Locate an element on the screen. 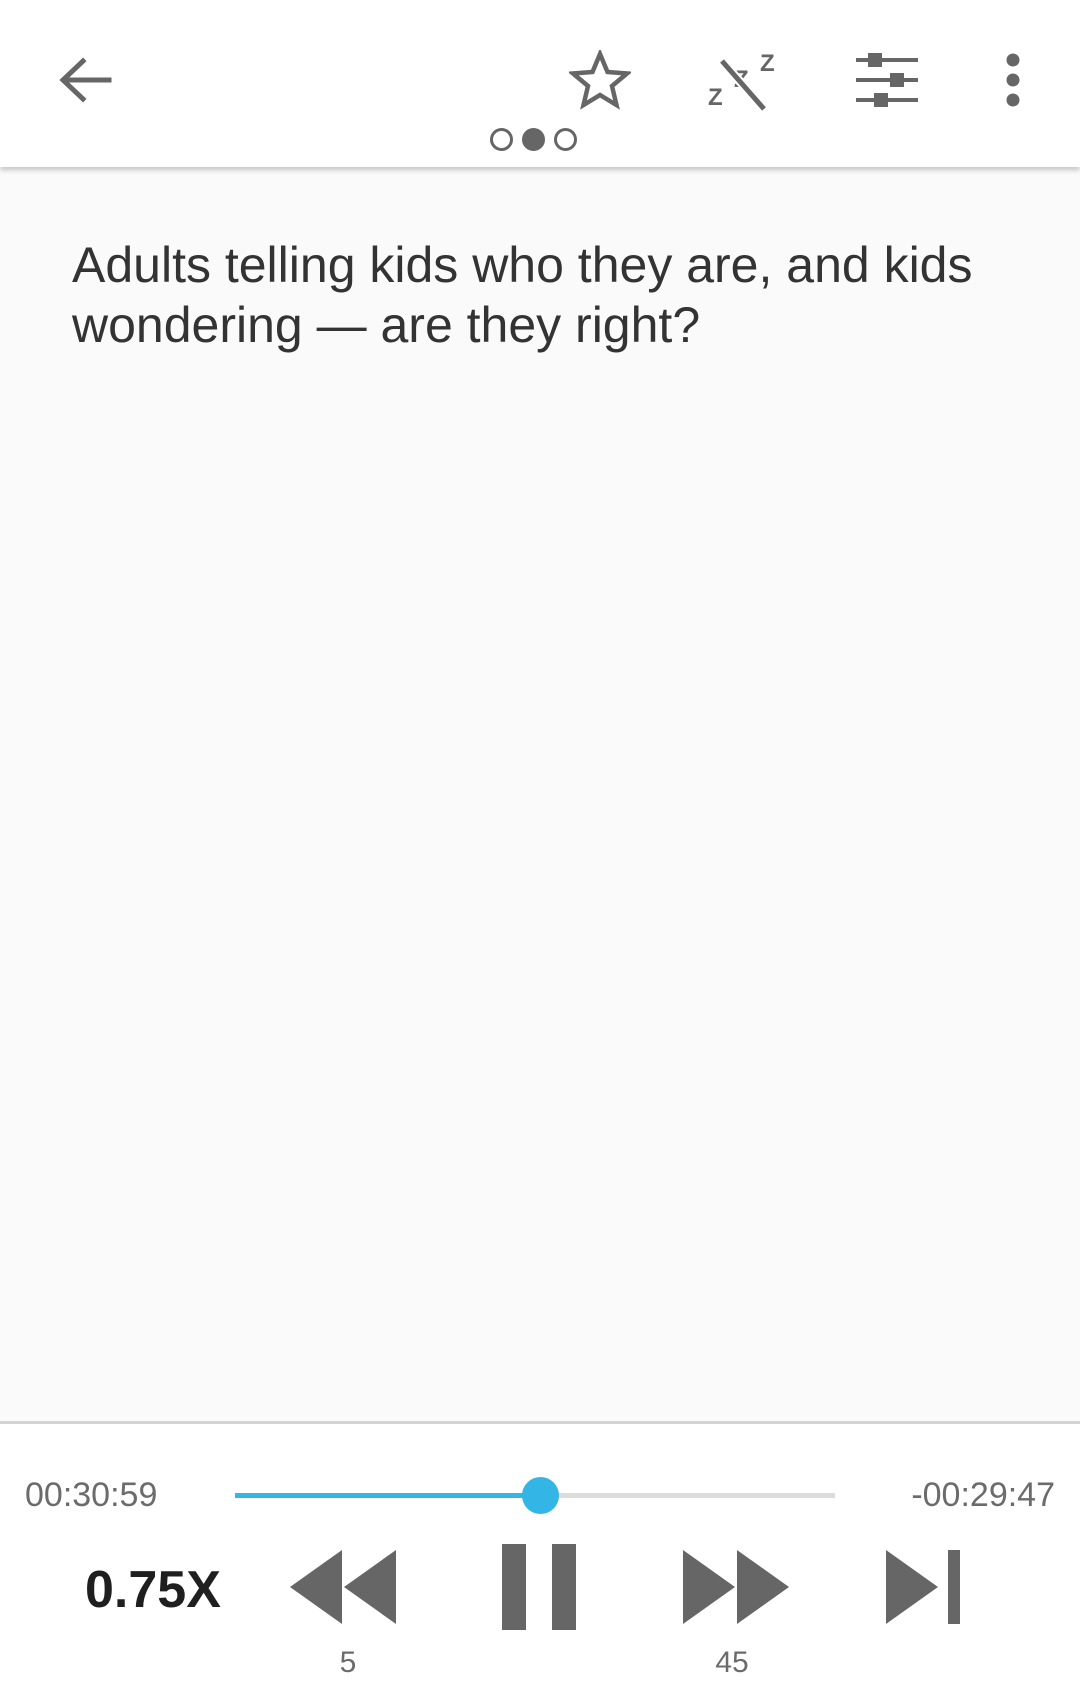 The image size is (1080, 1699). seek-thumb is located at coordinates (541, 1495).